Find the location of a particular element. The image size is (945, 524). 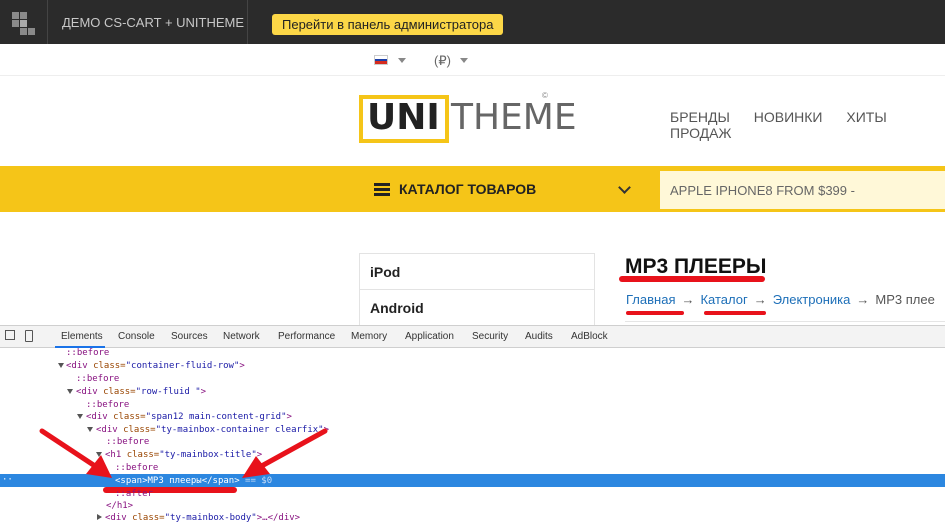

annotation-arrows is located at coordinates (183, 453).